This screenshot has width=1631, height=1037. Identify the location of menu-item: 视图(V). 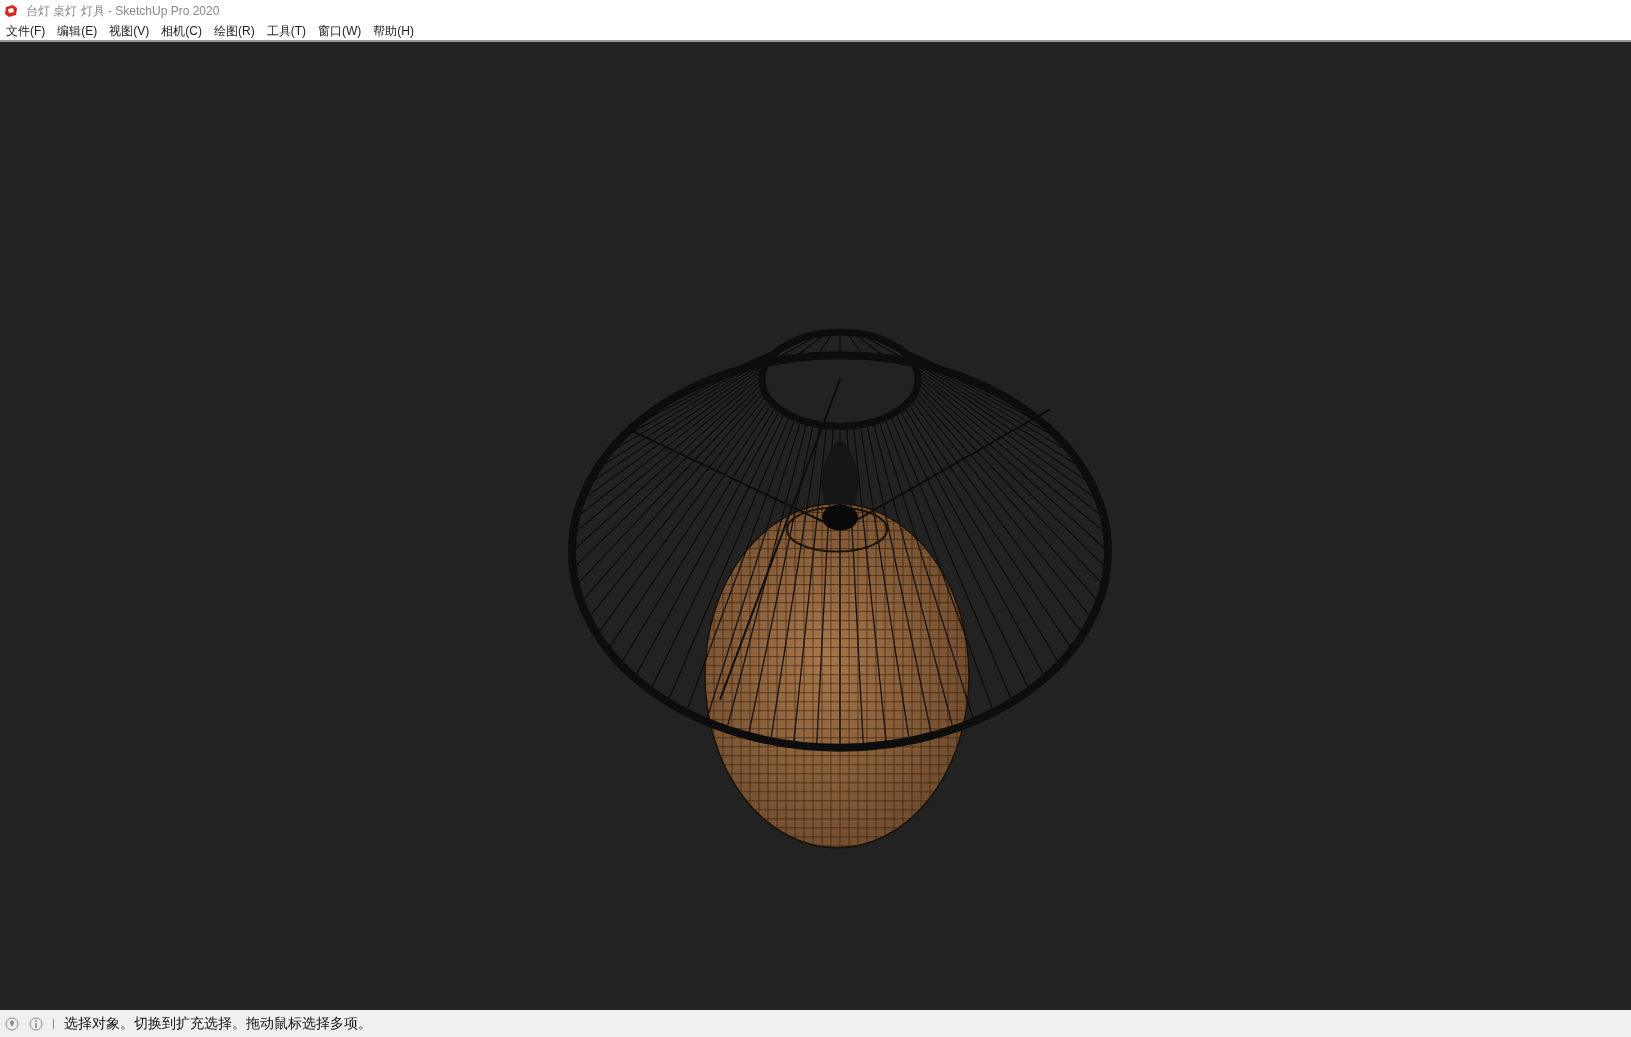
(129, 30).